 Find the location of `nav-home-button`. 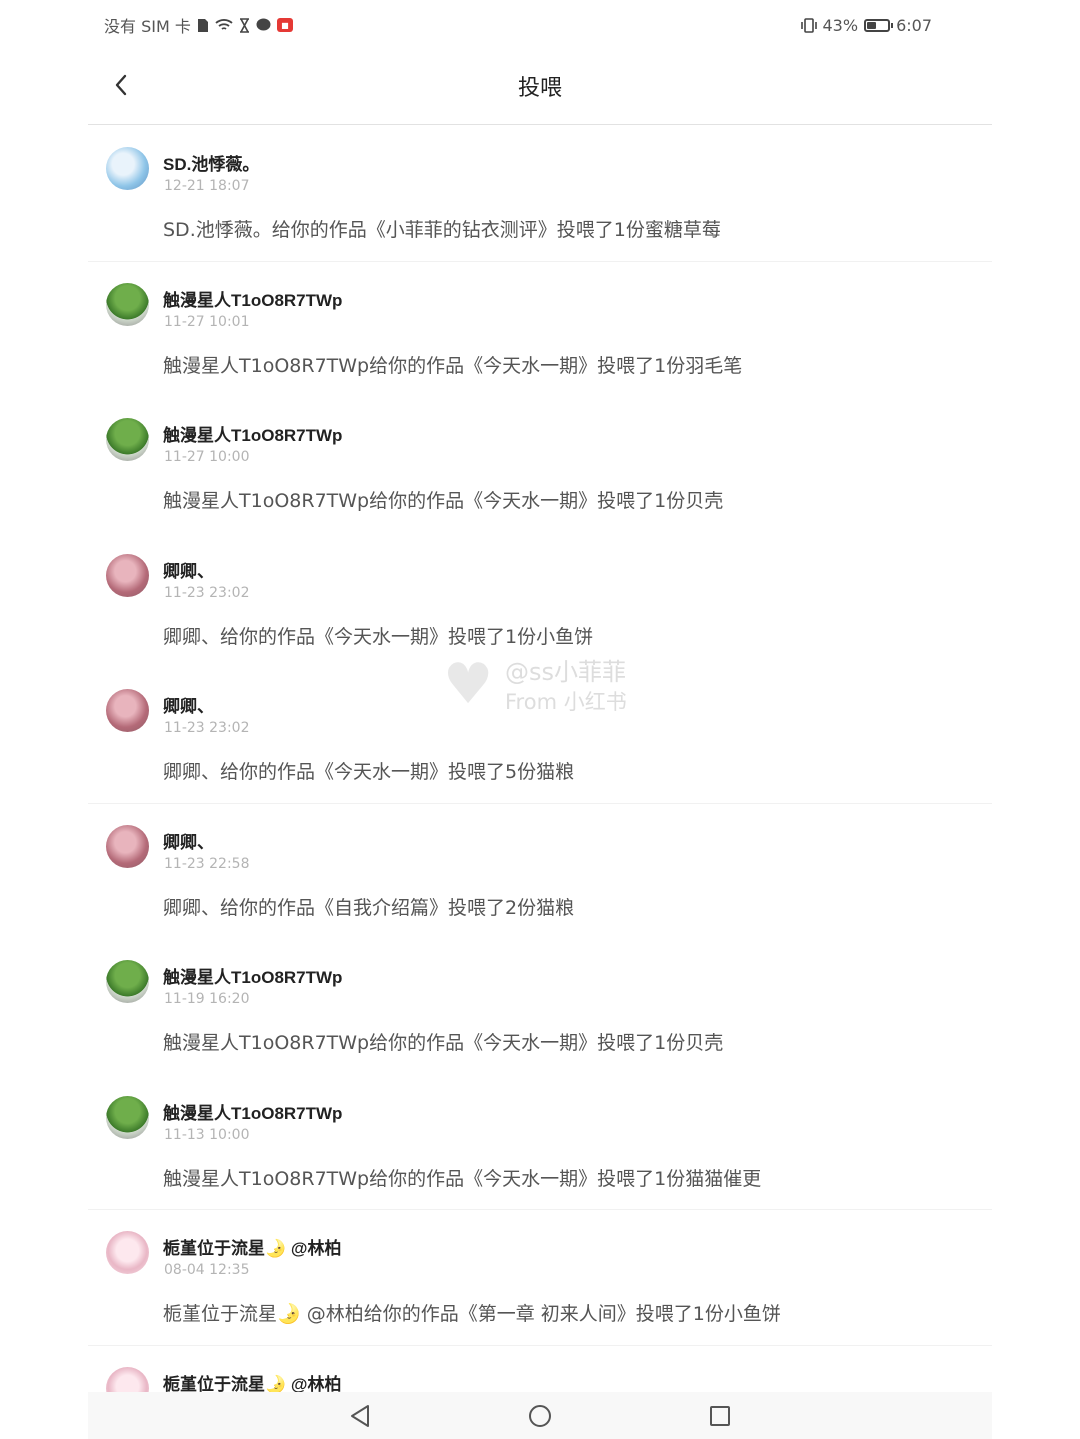

nav-home-button is located at coordinates (540, 1416).